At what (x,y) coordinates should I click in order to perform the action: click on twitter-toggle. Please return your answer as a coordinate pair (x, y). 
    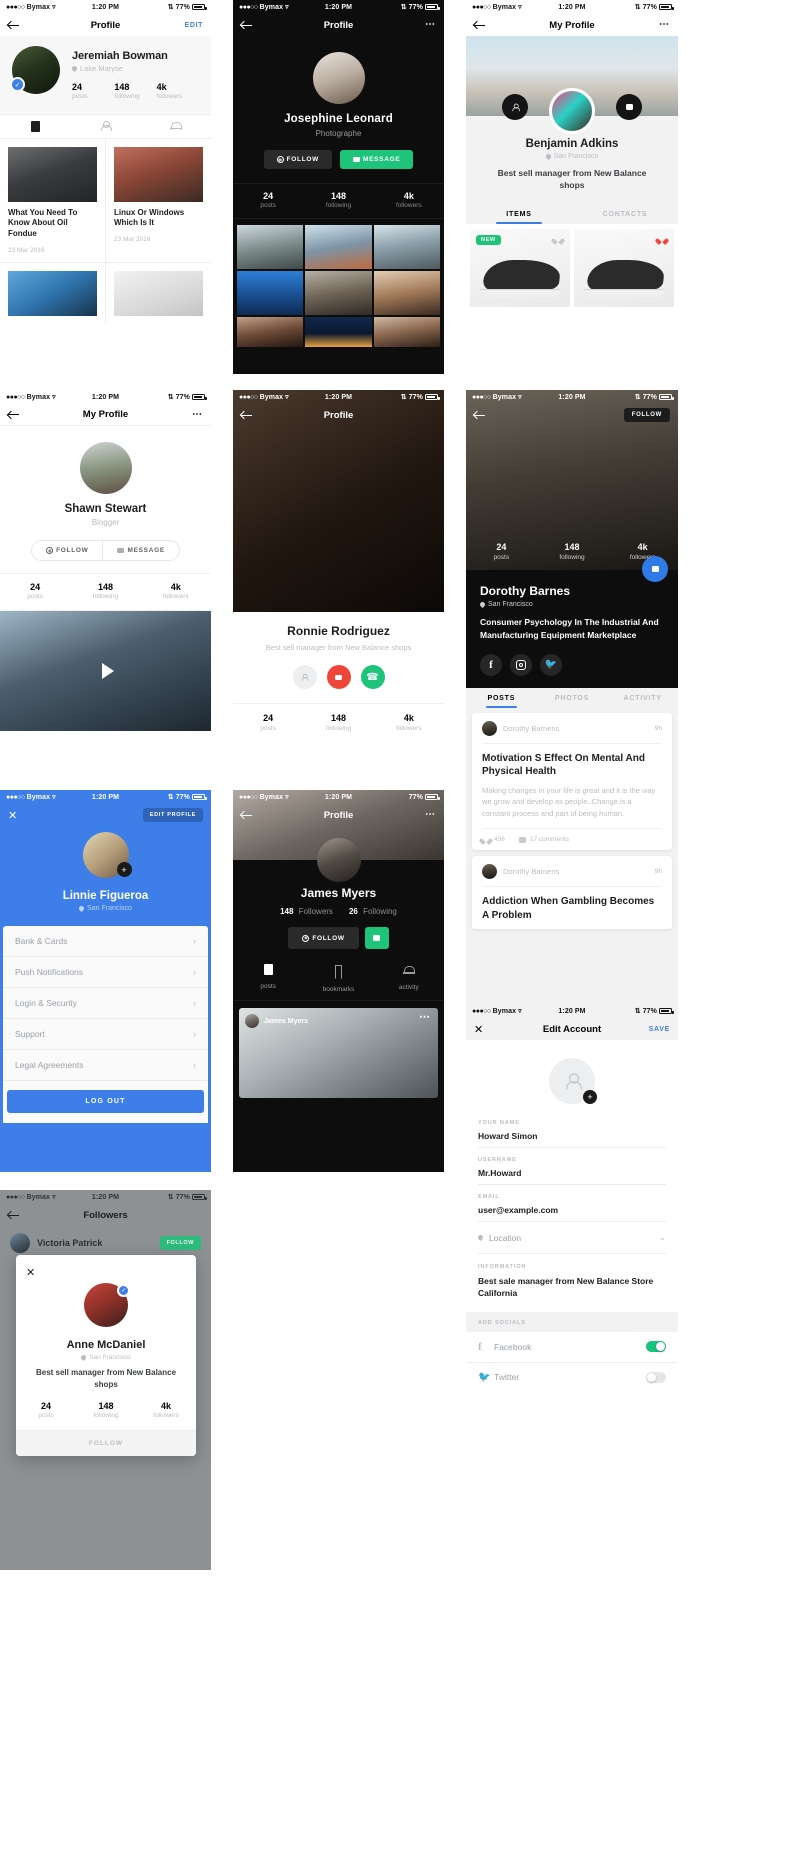
    Looking at the image, I should click on (656, 1377).